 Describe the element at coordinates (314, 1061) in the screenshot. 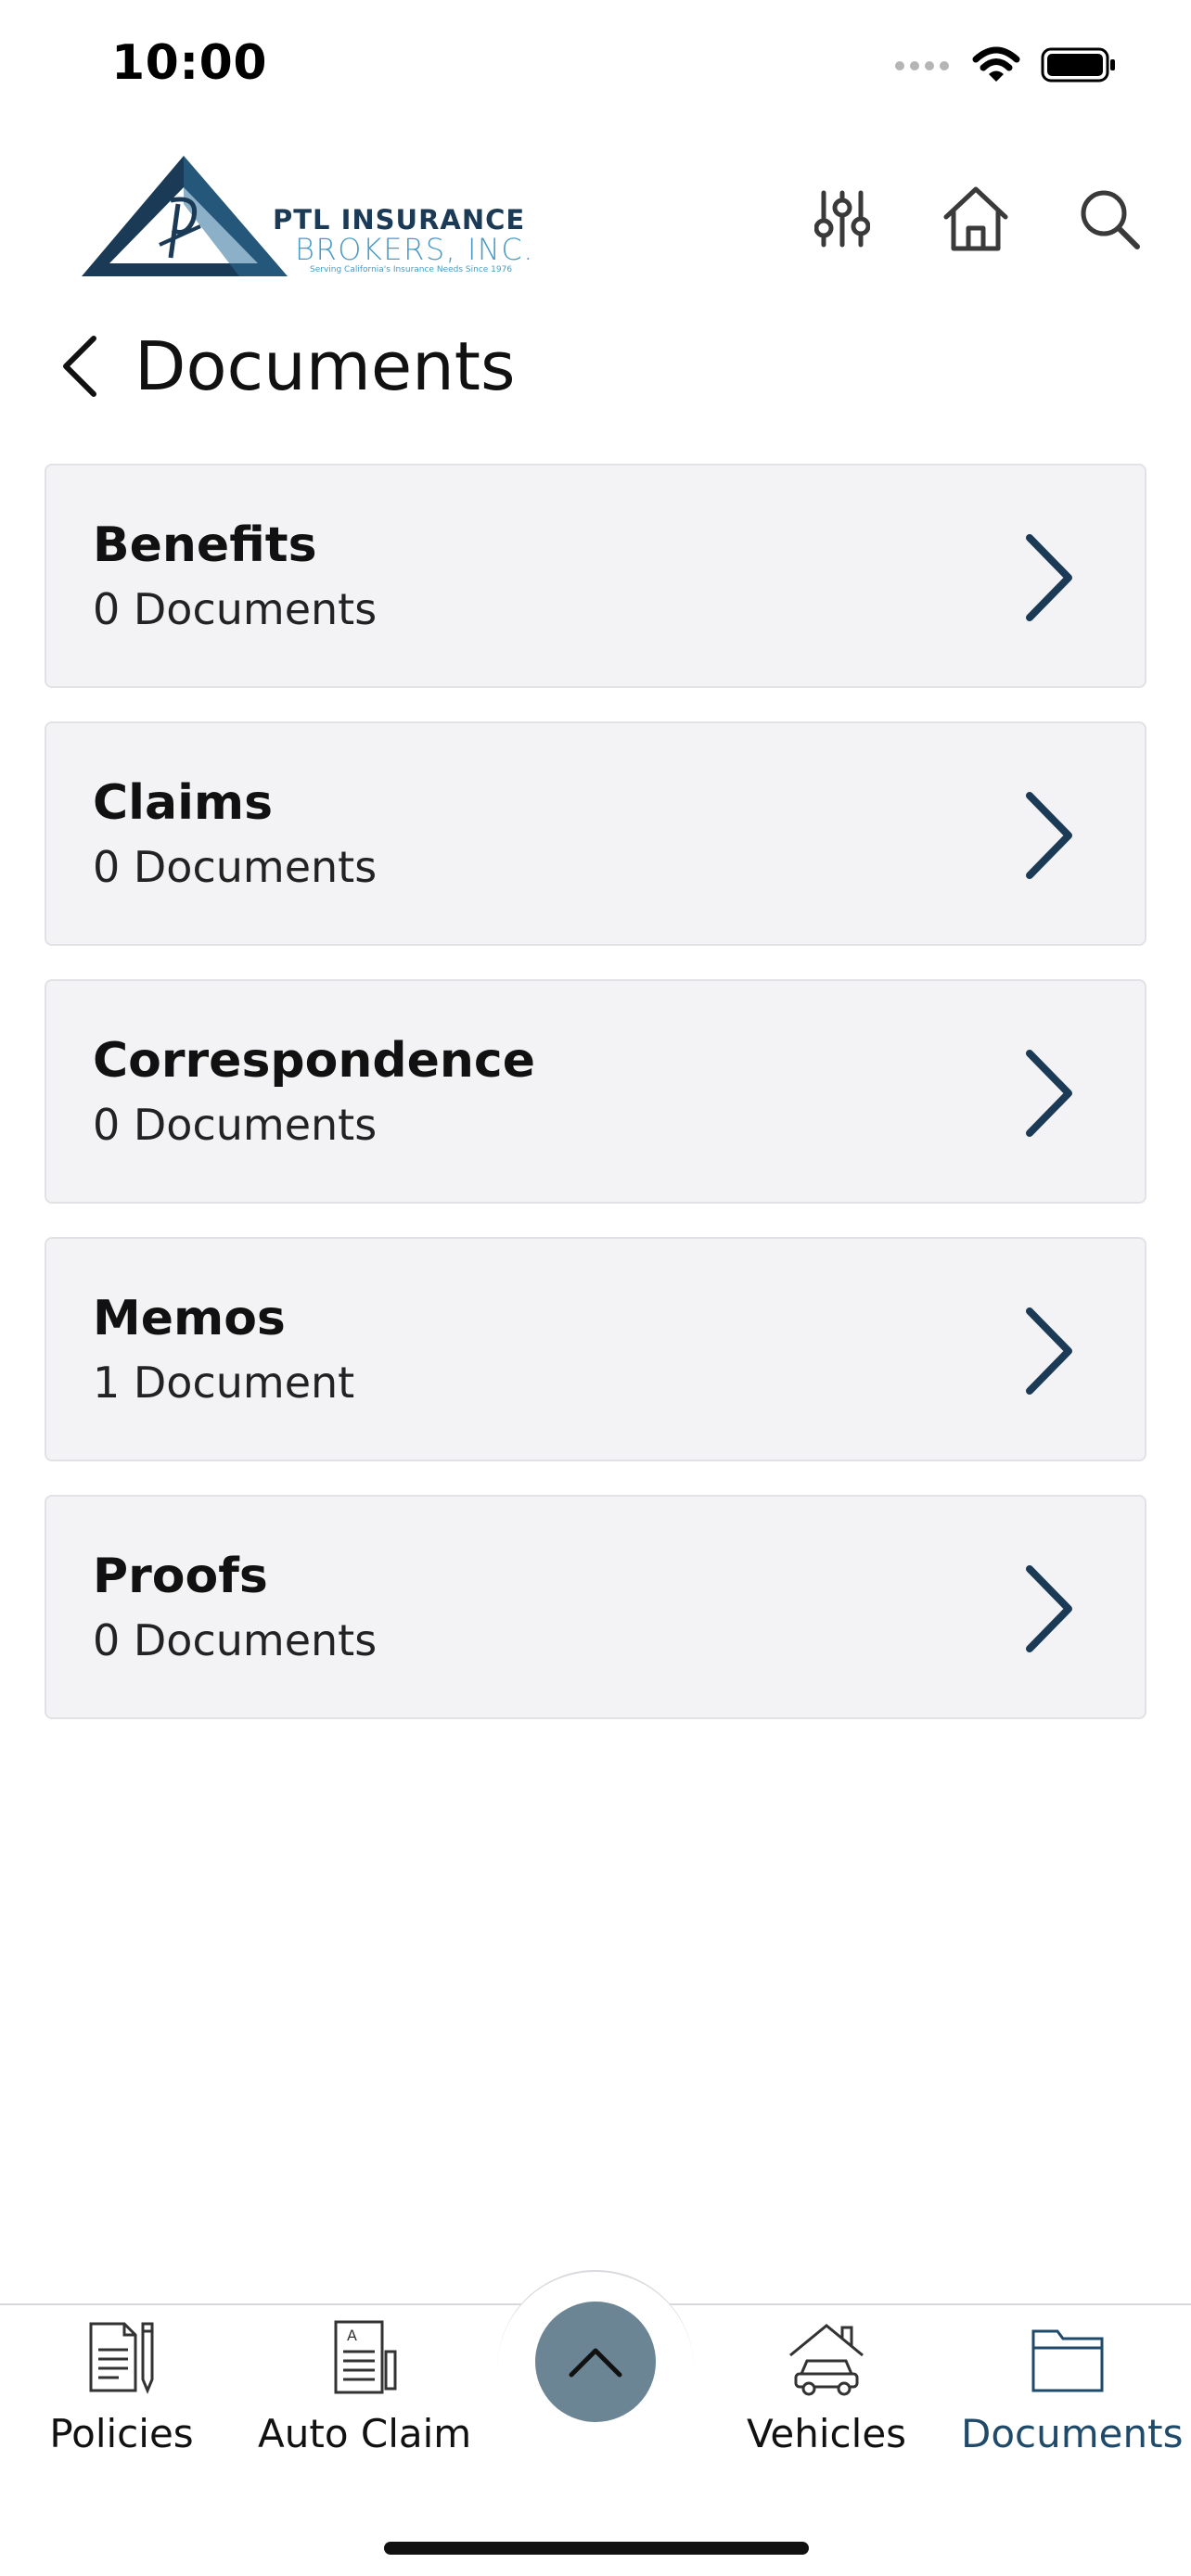

I see `category-title: Correspondence` at that location.